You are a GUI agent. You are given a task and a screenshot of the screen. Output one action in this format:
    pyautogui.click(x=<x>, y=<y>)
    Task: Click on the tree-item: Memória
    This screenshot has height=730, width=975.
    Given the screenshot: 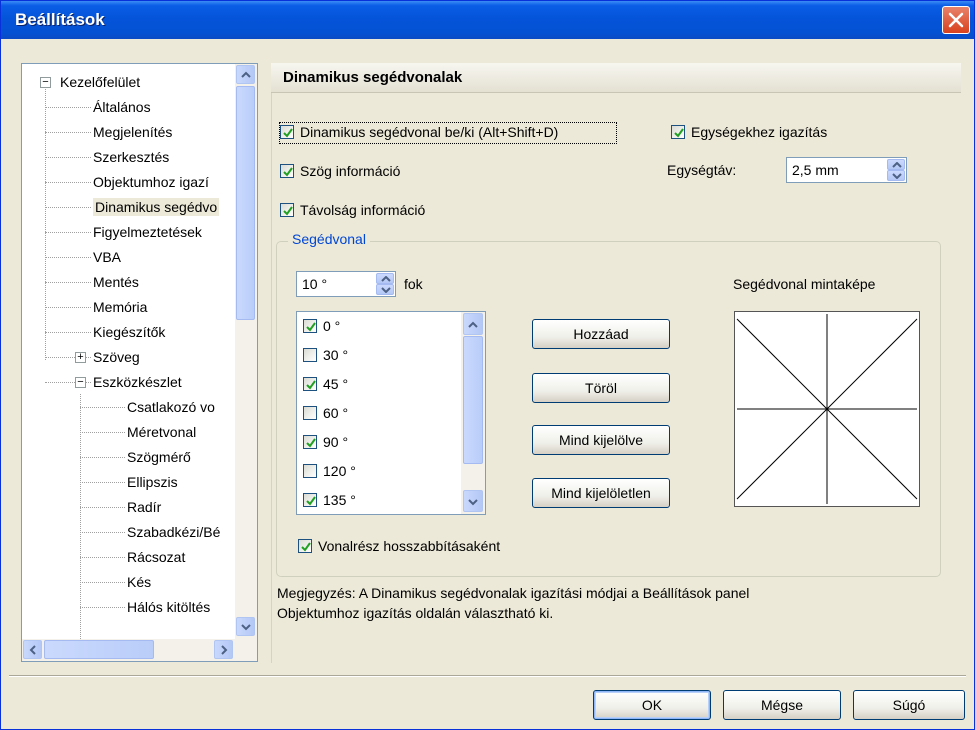 What is the action you would take?
    pyautogui.click(x=120, y=307)
    